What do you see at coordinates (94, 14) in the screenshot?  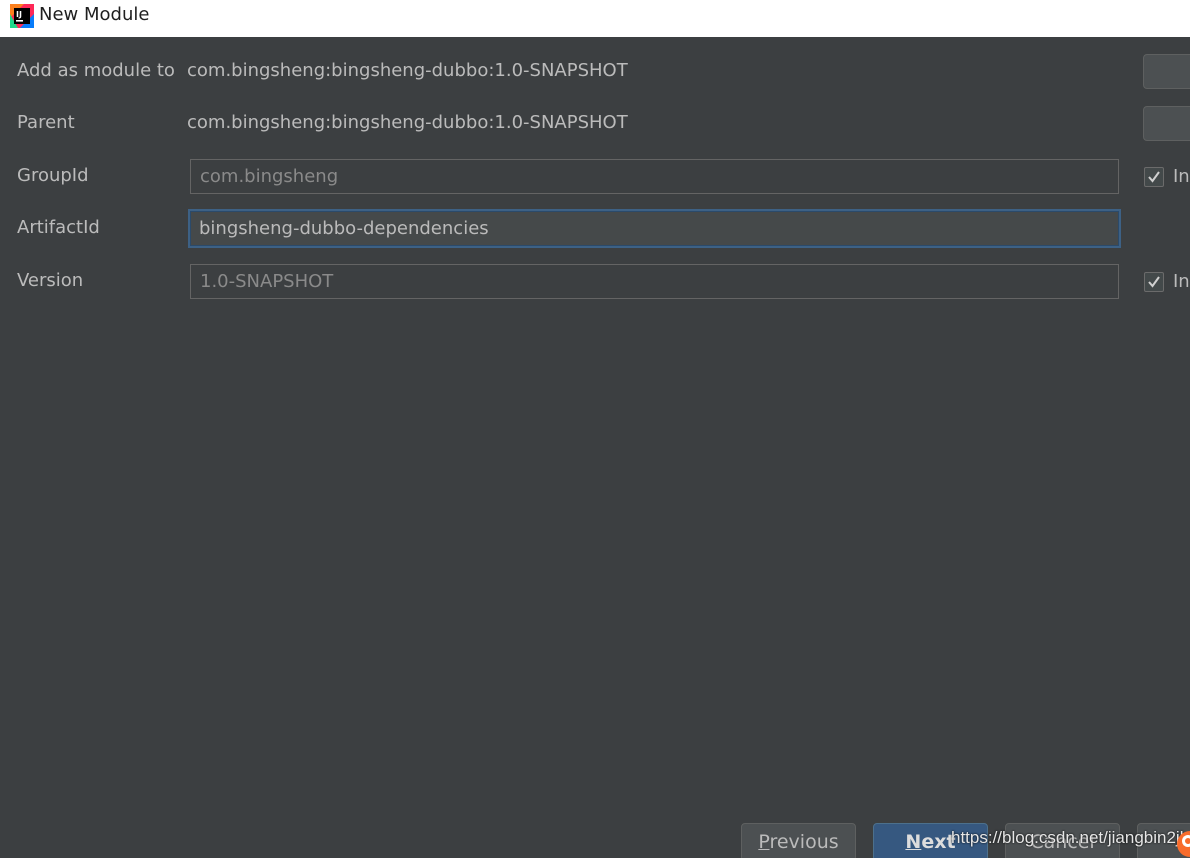 I see `window-title: New Module` at bounding box center [94, 14].